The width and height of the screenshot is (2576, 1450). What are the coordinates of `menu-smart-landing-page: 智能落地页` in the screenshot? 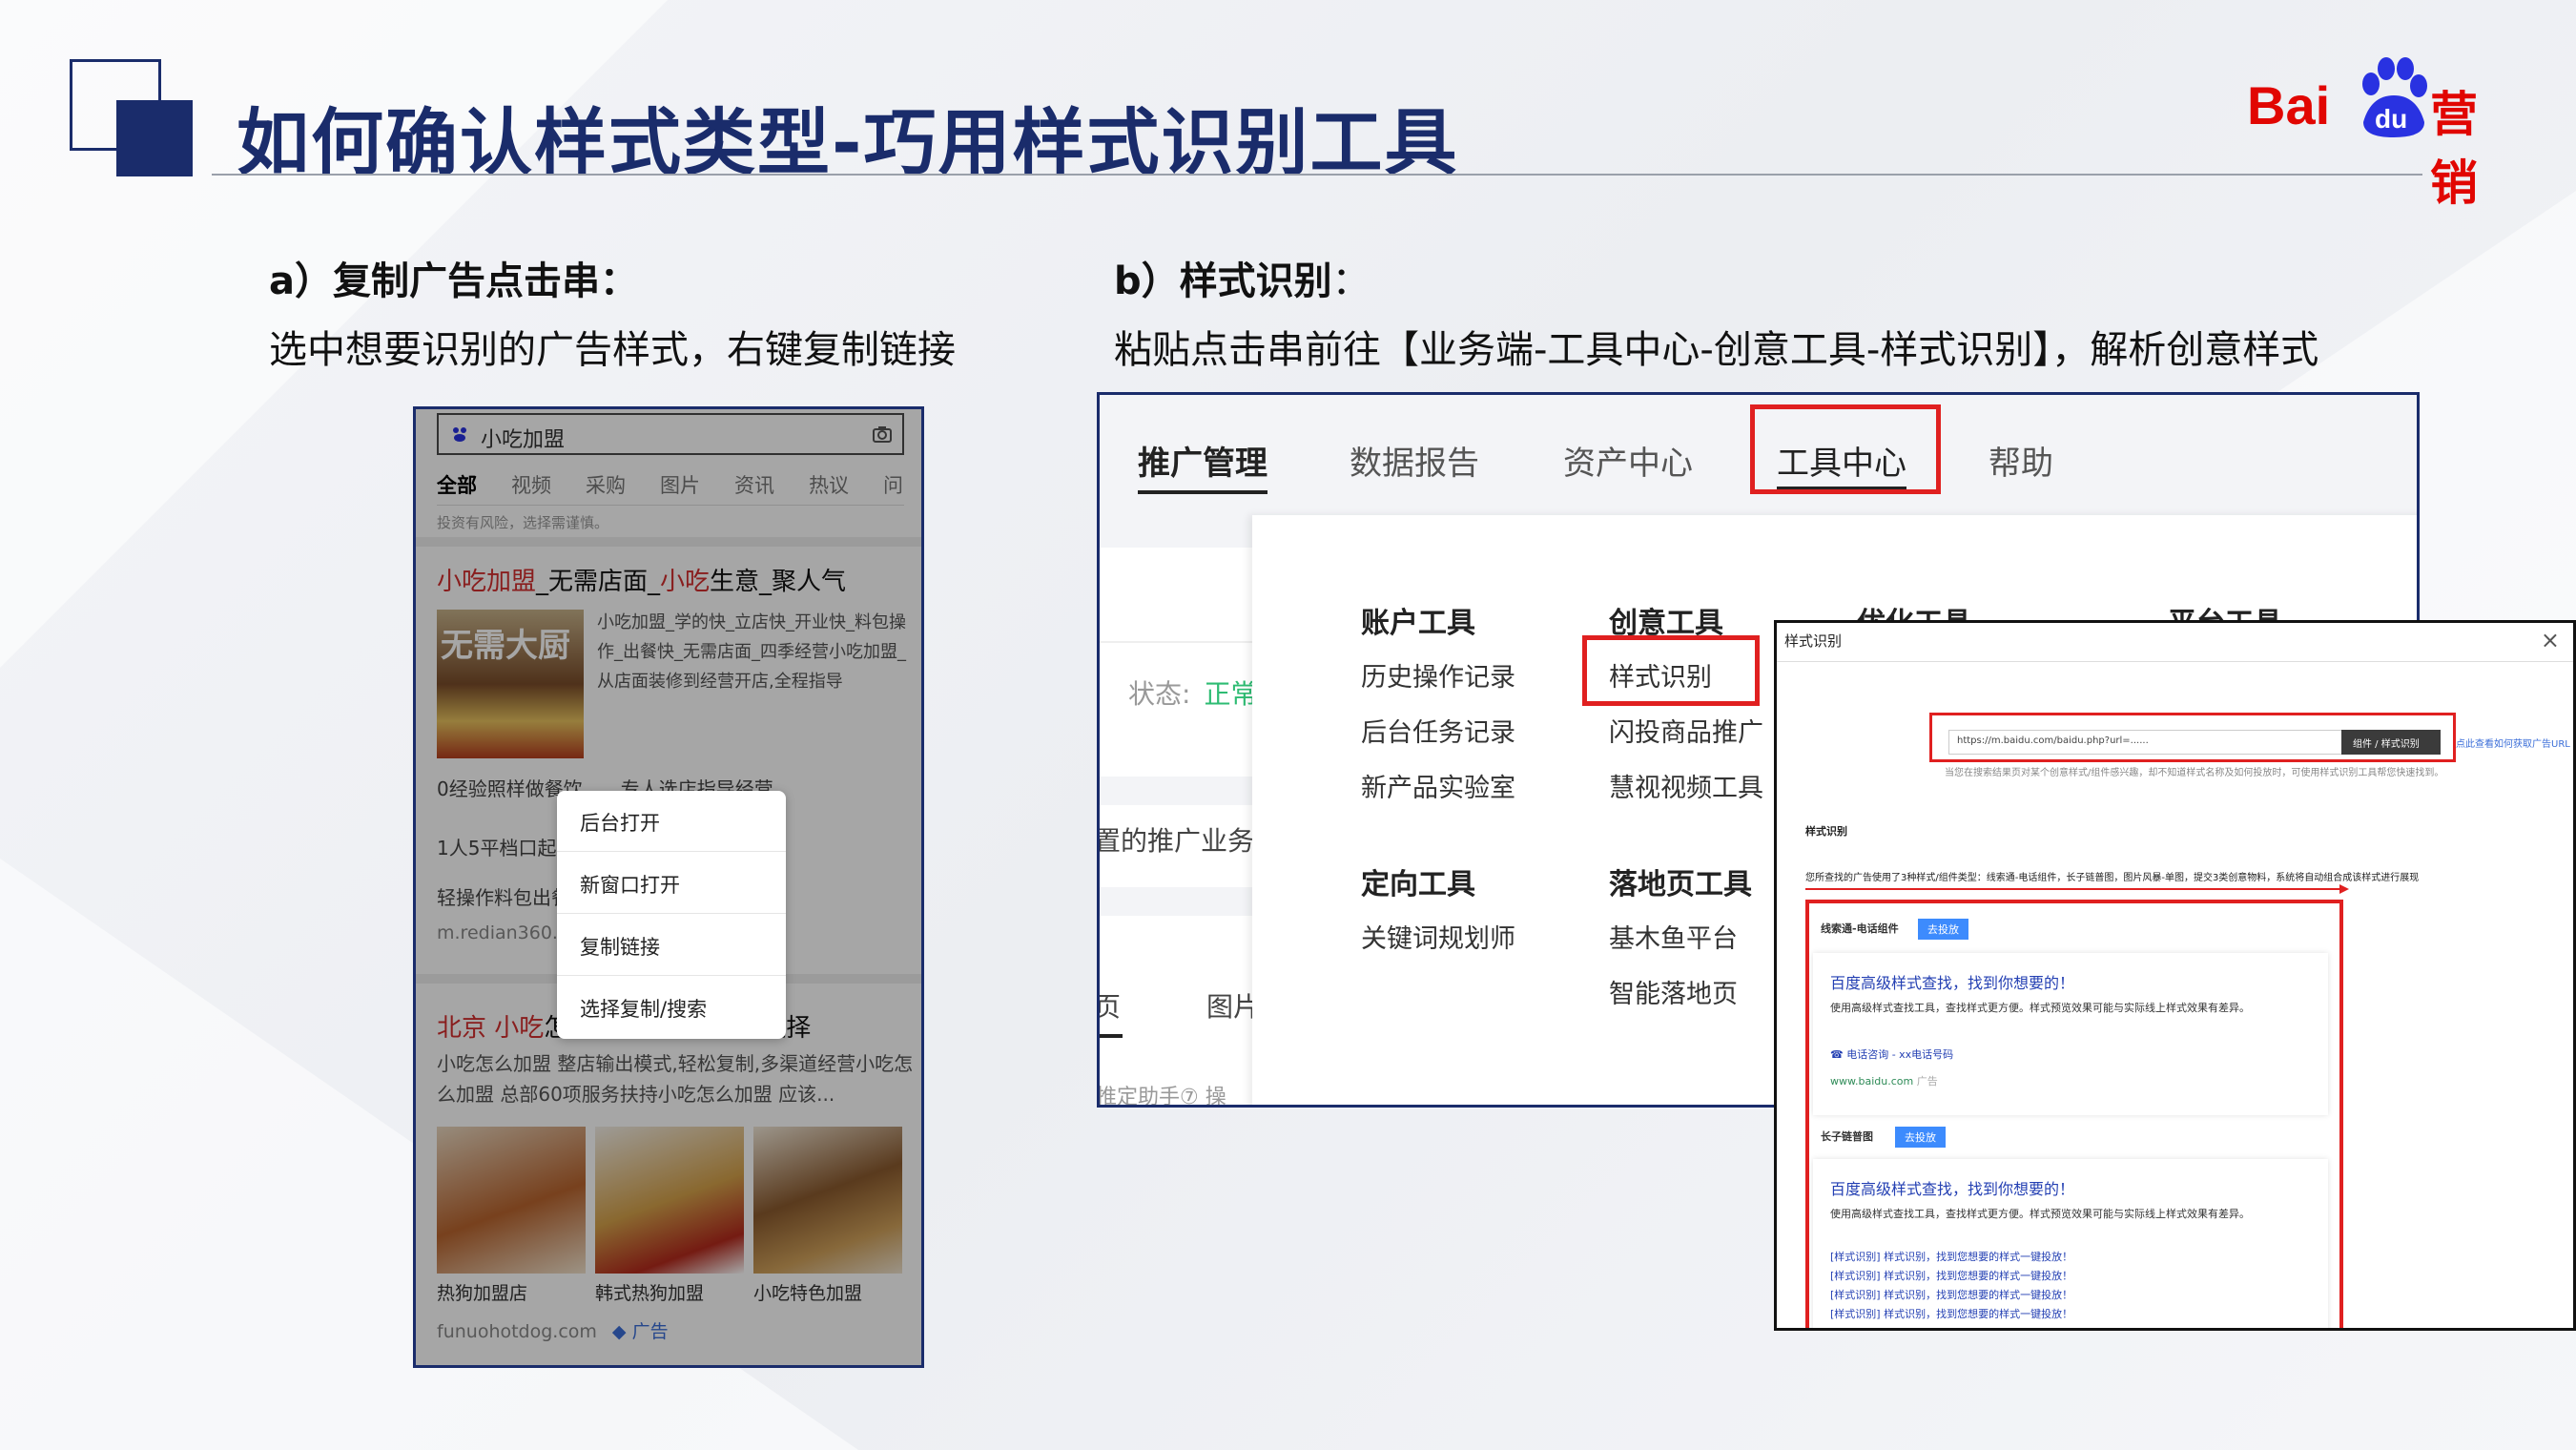 It's located at (1673, 992).